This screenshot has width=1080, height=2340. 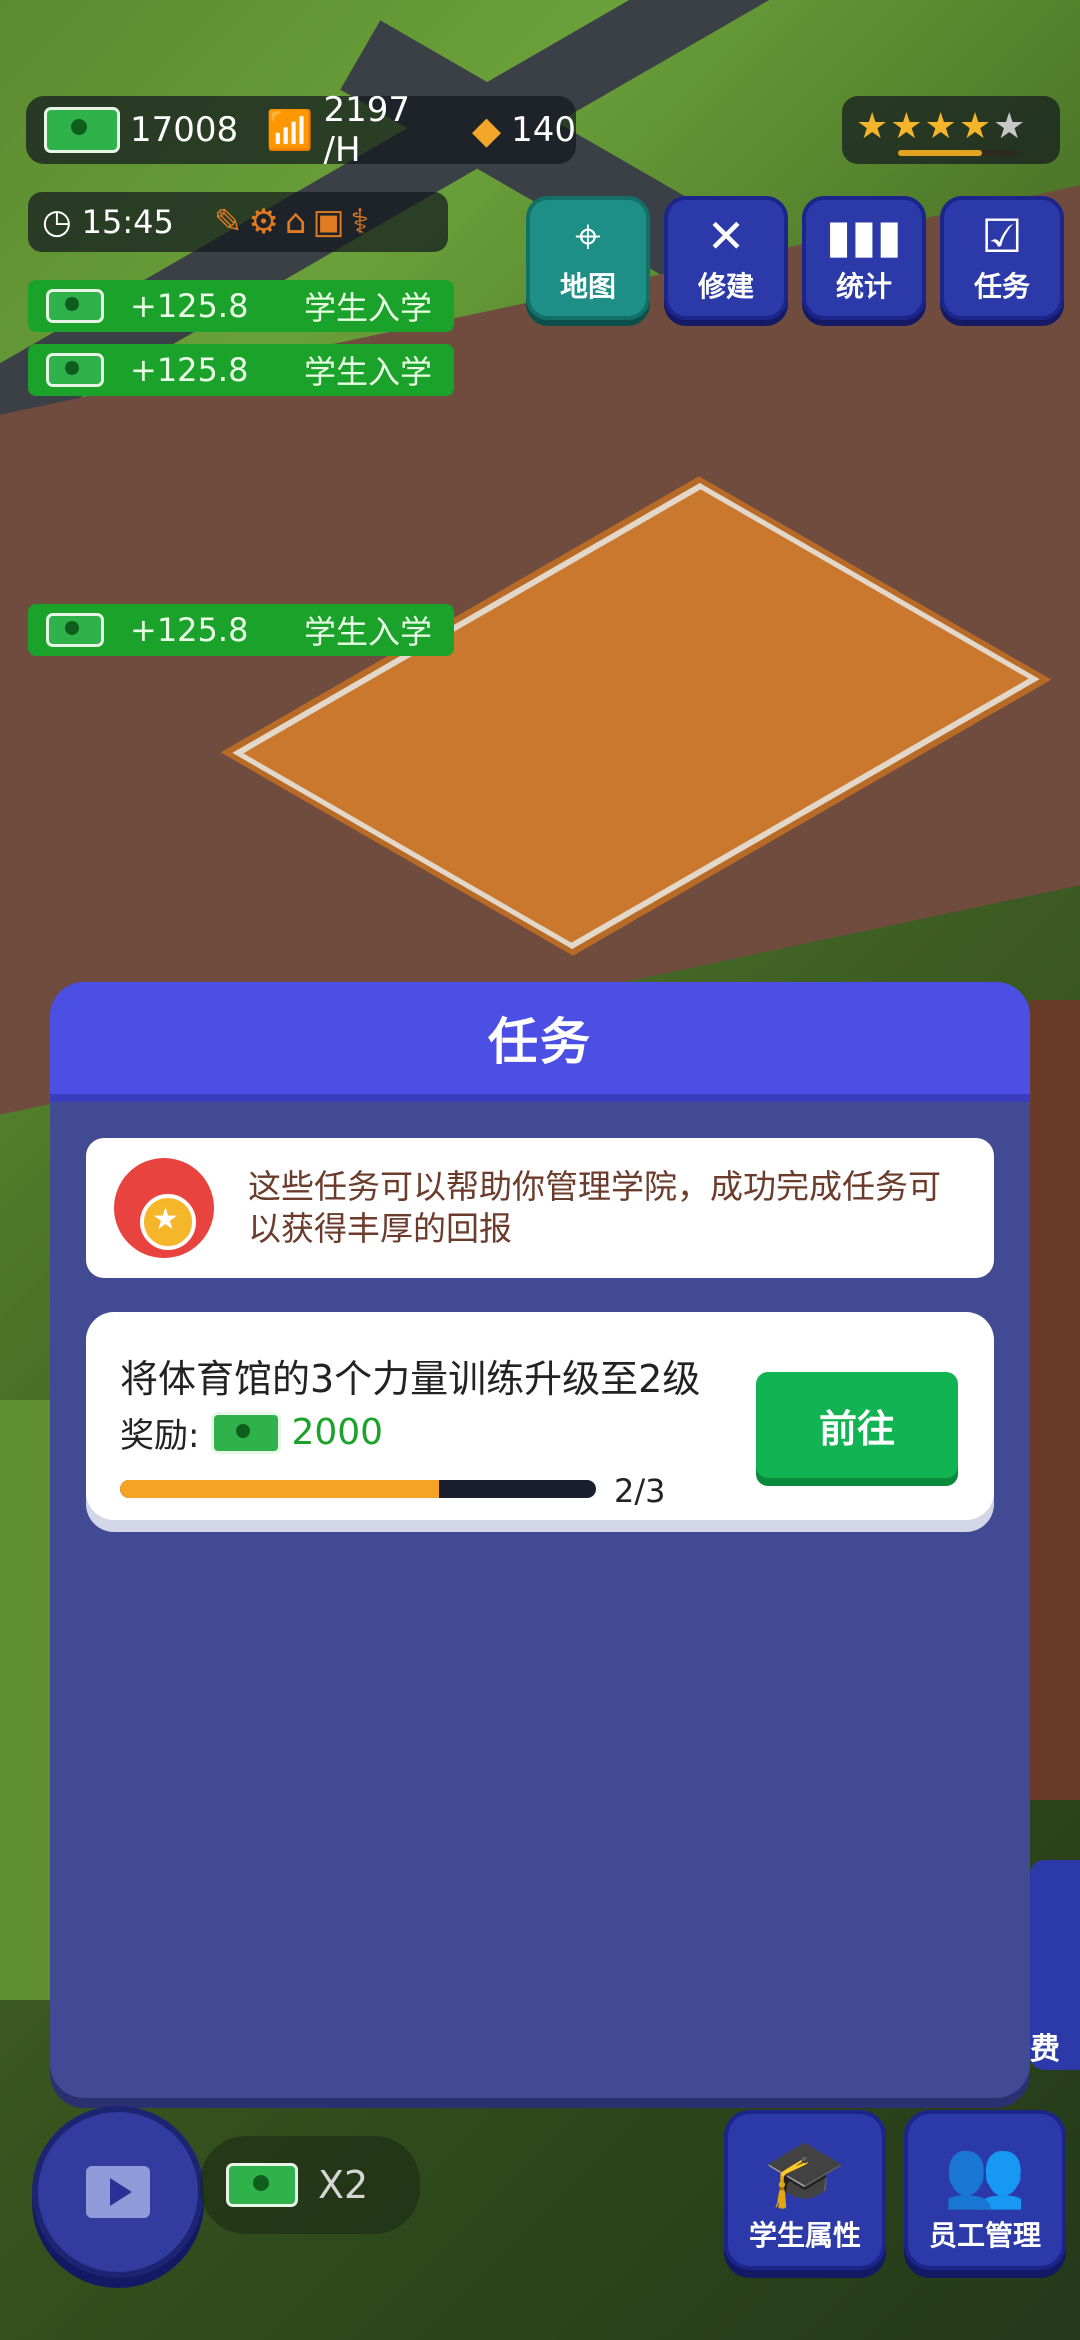 I want to click on money-display: 17008, so click(x=141, y=130).